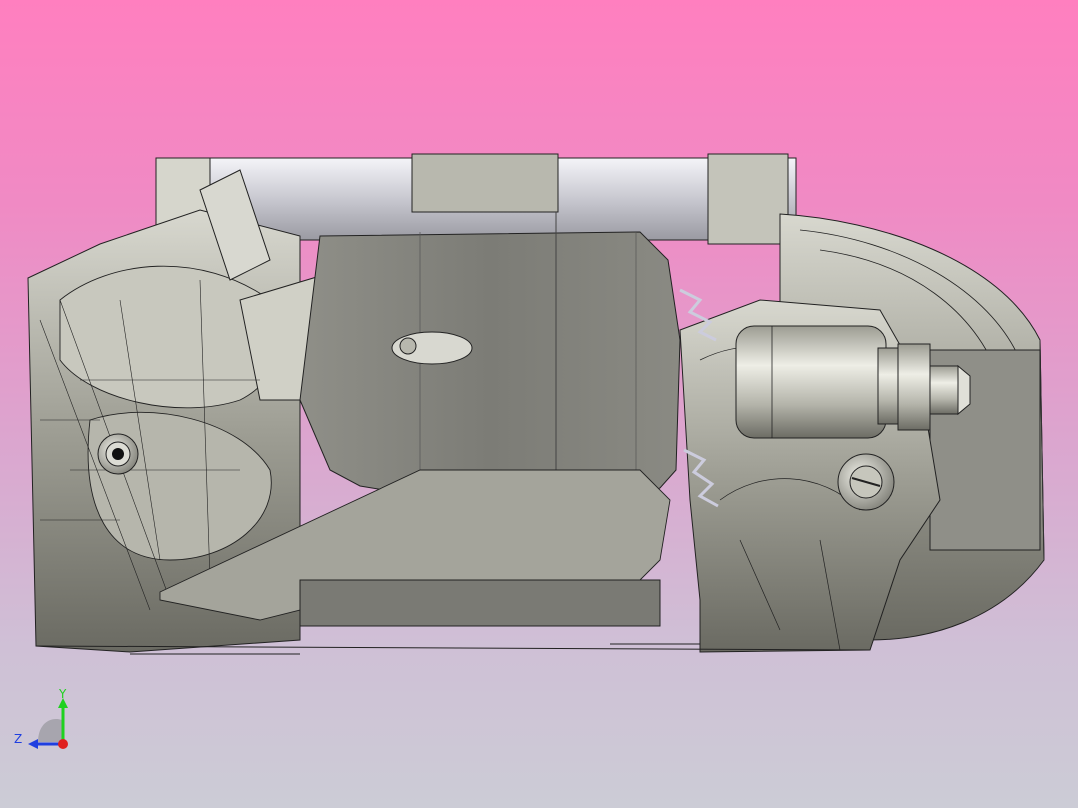 The width and height of the screenshot is (1078, 808). I want to click on mounting-bolt, so click(866, 482).